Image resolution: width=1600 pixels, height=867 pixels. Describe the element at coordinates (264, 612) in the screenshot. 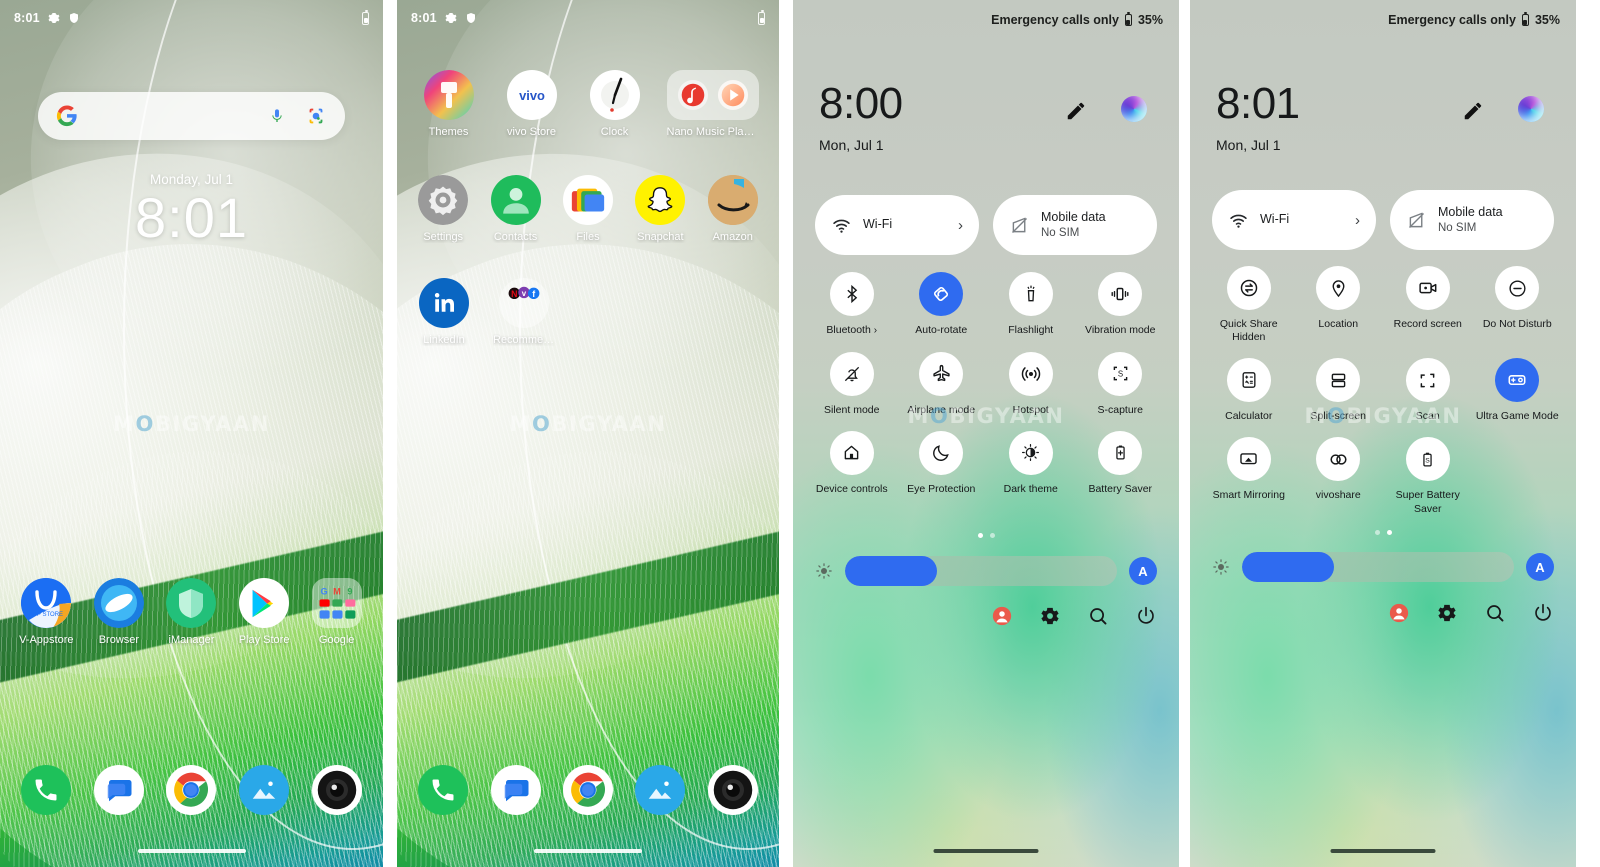

I see `app-play-store: Play Store` at that location.